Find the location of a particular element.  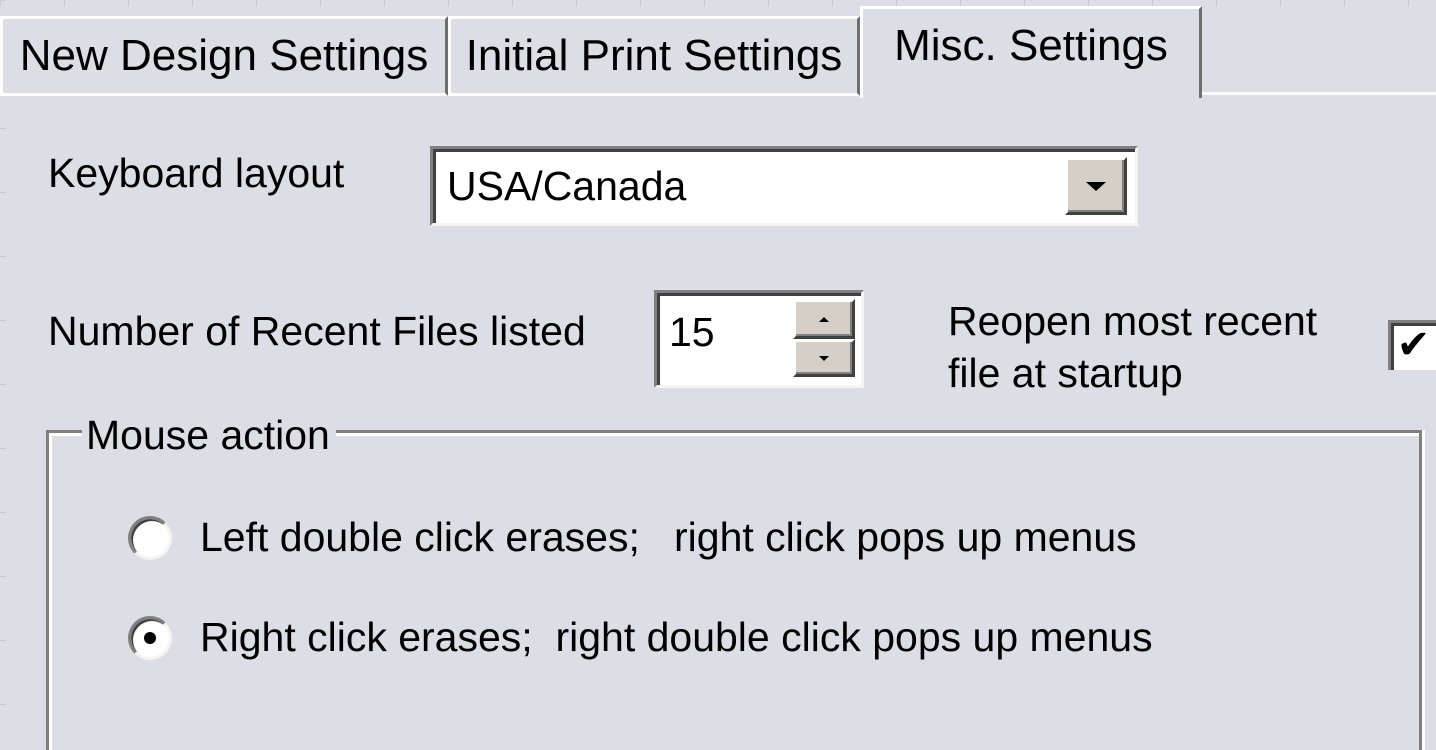

keyboard-layout-label: Keyboard layout is located at coordinates (196, 173).